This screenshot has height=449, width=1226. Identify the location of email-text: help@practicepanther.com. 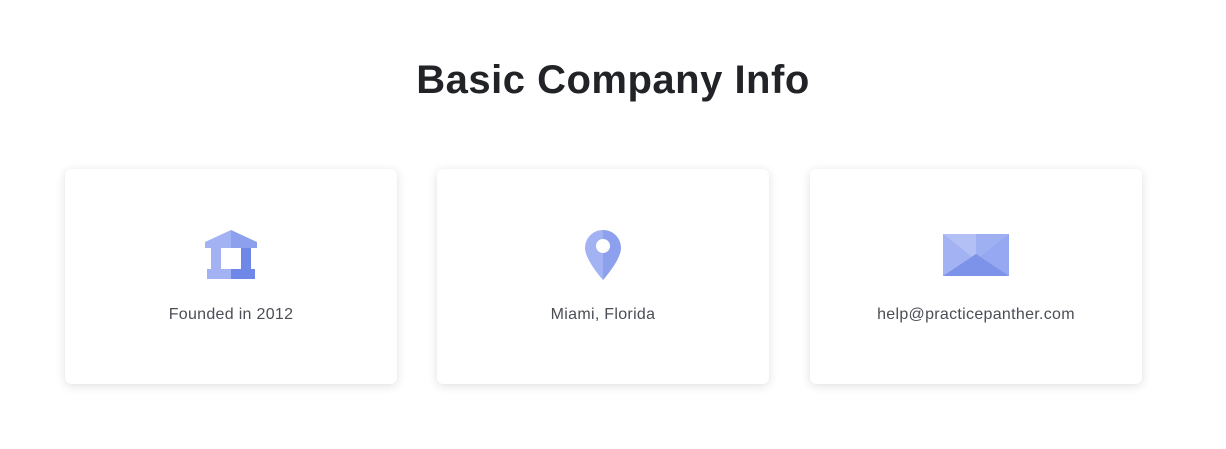
(976, 315).